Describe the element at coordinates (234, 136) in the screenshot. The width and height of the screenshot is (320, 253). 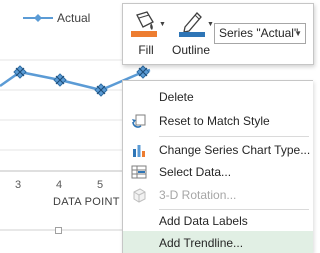
I see `menu-separator` at that location.